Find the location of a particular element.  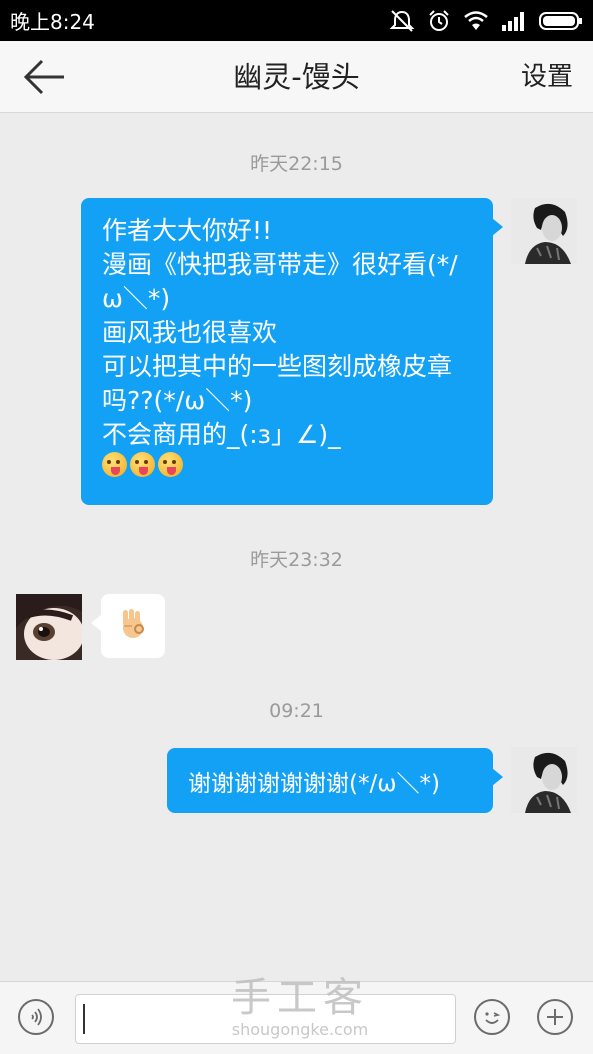

chat-header: 幽灵-馒头 设置 is located at coordinates (296, 77).